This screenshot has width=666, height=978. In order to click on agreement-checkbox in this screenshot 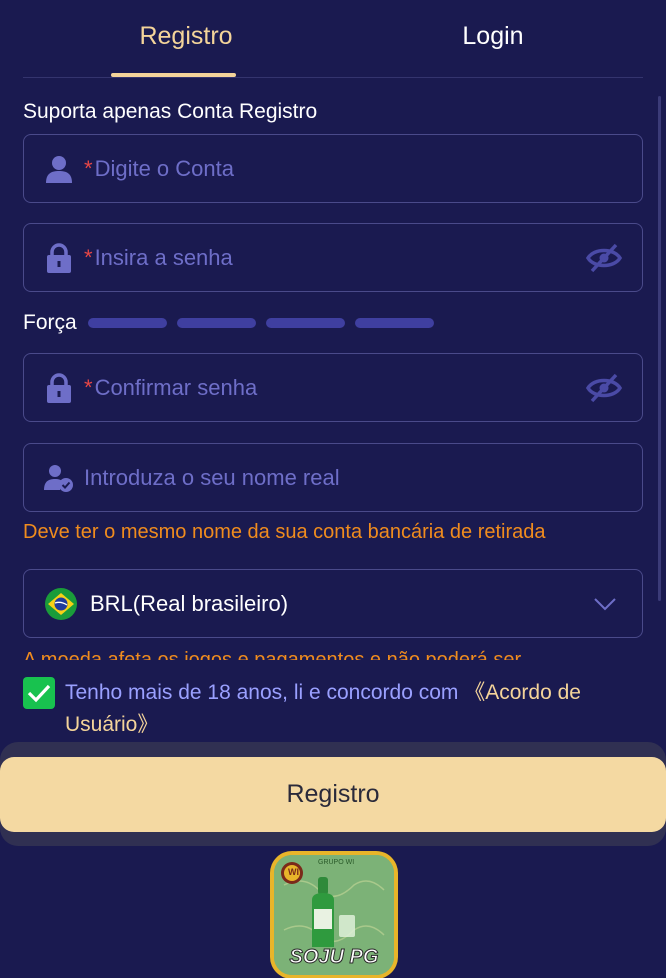, I will do `click(39, 693)`.